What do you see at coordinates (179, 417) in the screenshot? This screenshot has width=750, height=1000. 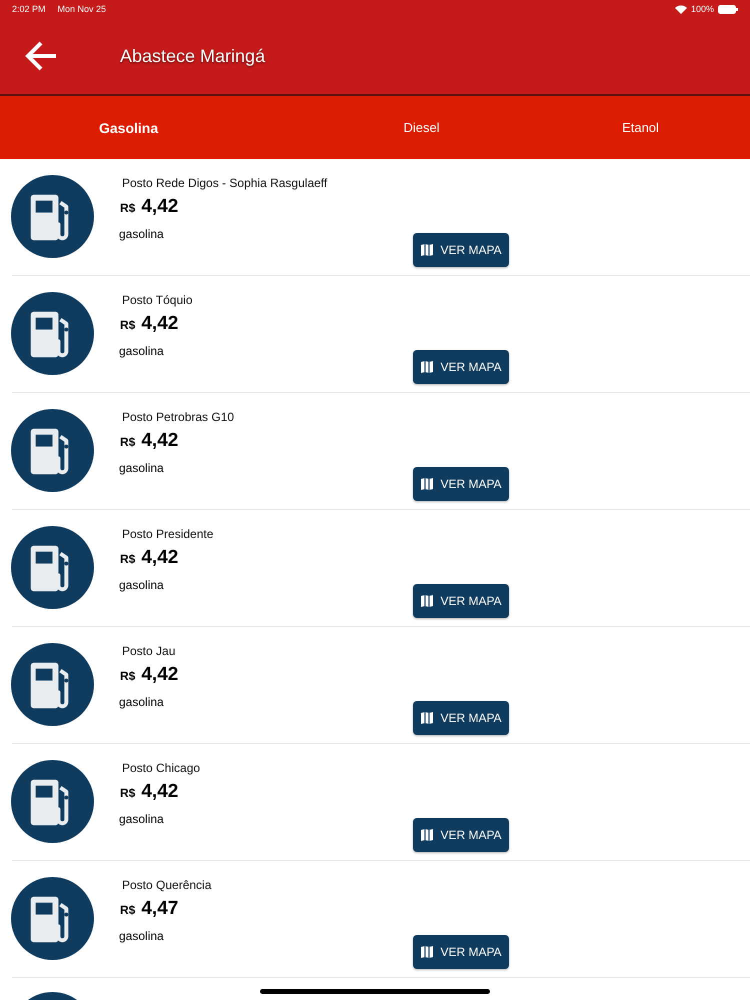 I see `station-name: Posto Petrobras G10` at bounding box center [179, 417].